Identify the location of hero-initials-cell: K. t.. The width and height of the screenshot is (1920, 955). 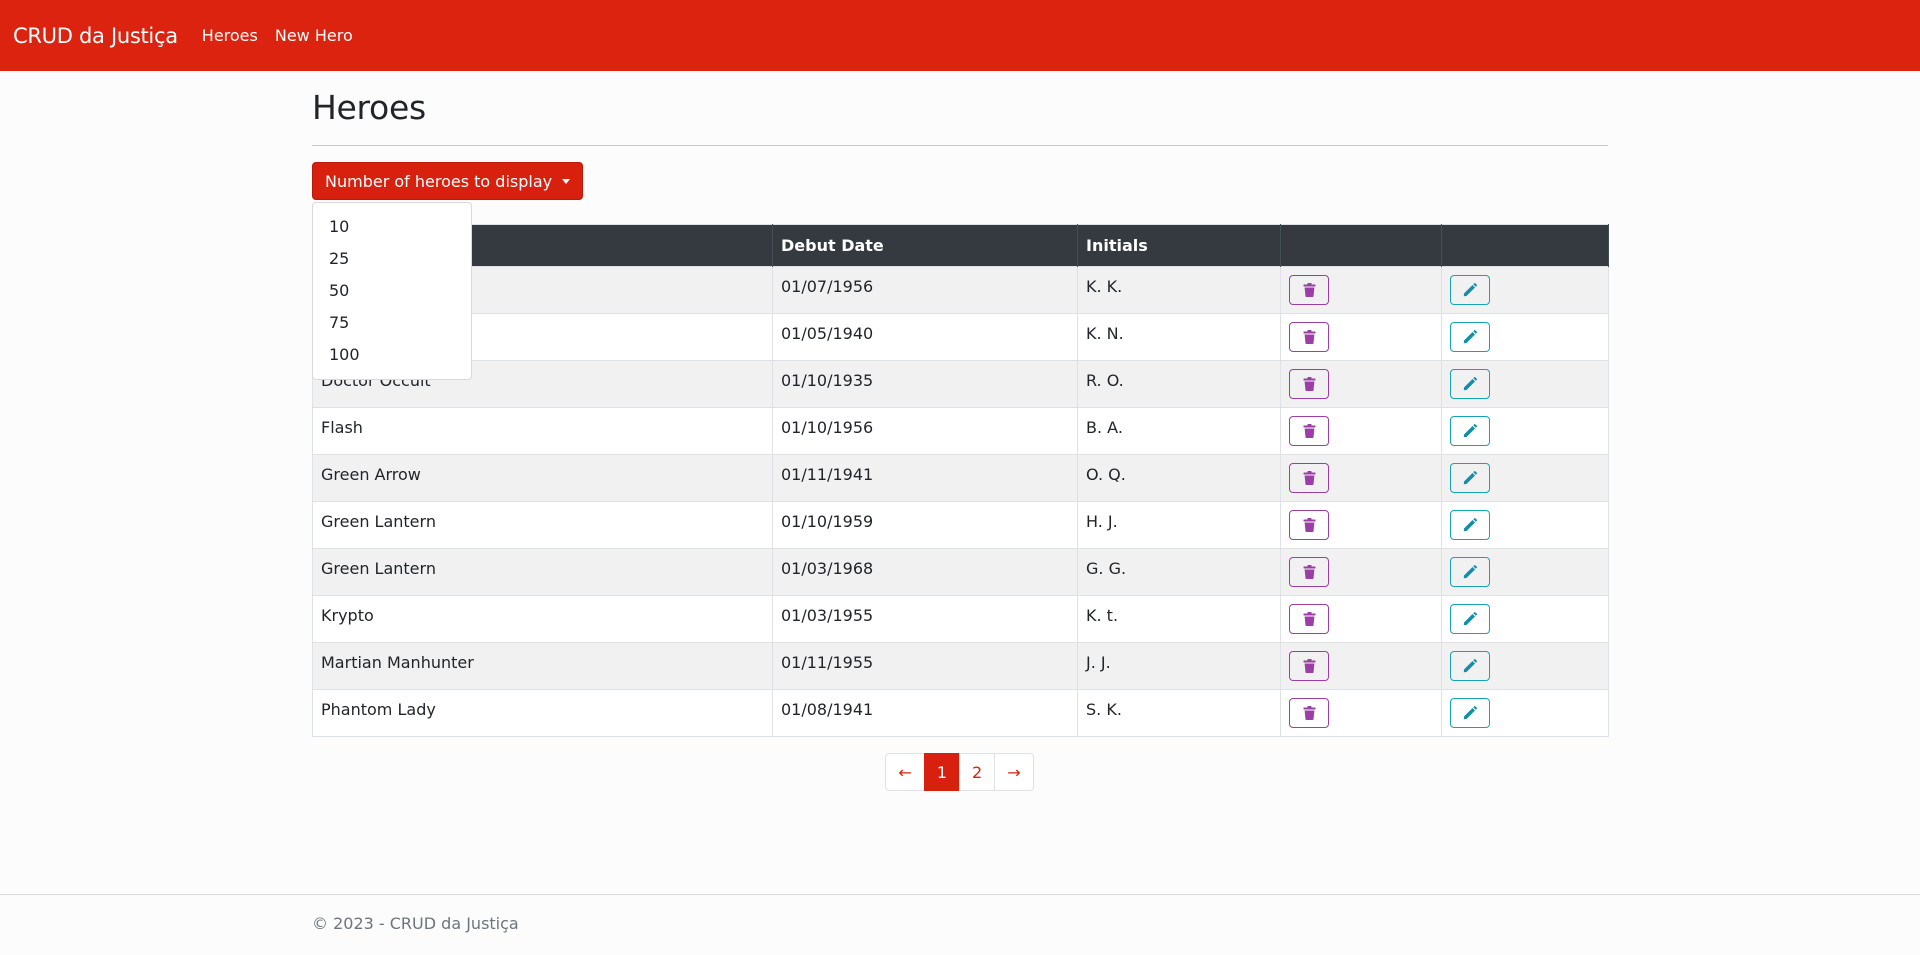
(1179, 619).